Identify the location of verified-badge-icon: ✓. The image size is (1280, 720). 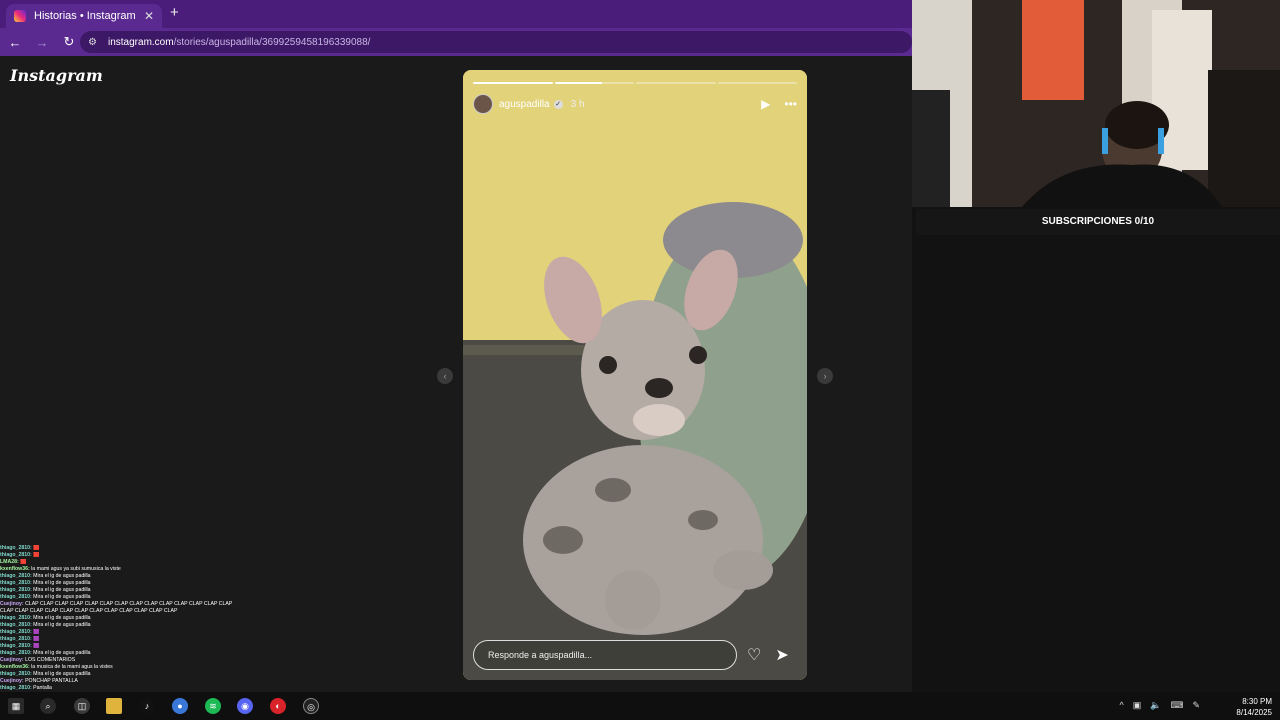
(558, 104).